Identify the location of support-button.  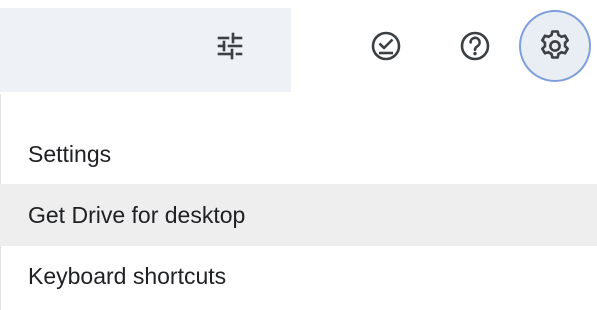
(475, 46).